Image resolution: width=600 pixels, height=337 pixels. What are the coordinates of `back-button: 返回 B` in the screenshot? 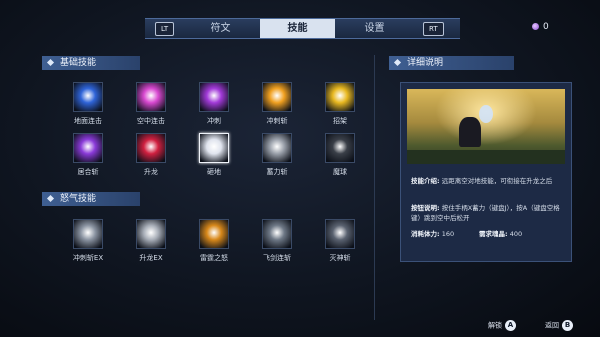 It's located at (559, 325).